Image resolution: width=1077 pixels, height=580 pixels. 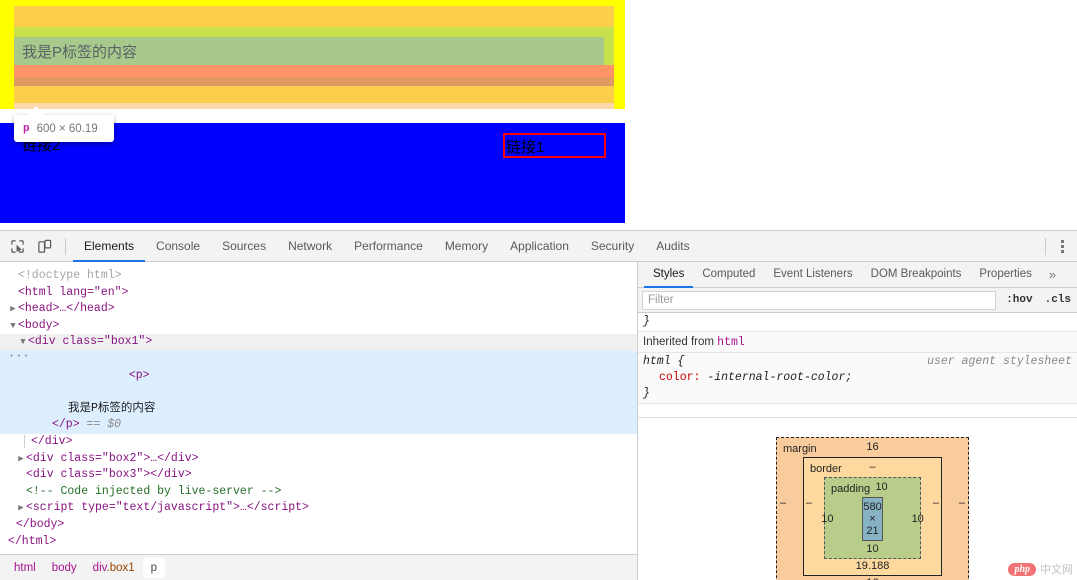 I want to click on tab-sources-label: Sources, so click(x=244, y=245).